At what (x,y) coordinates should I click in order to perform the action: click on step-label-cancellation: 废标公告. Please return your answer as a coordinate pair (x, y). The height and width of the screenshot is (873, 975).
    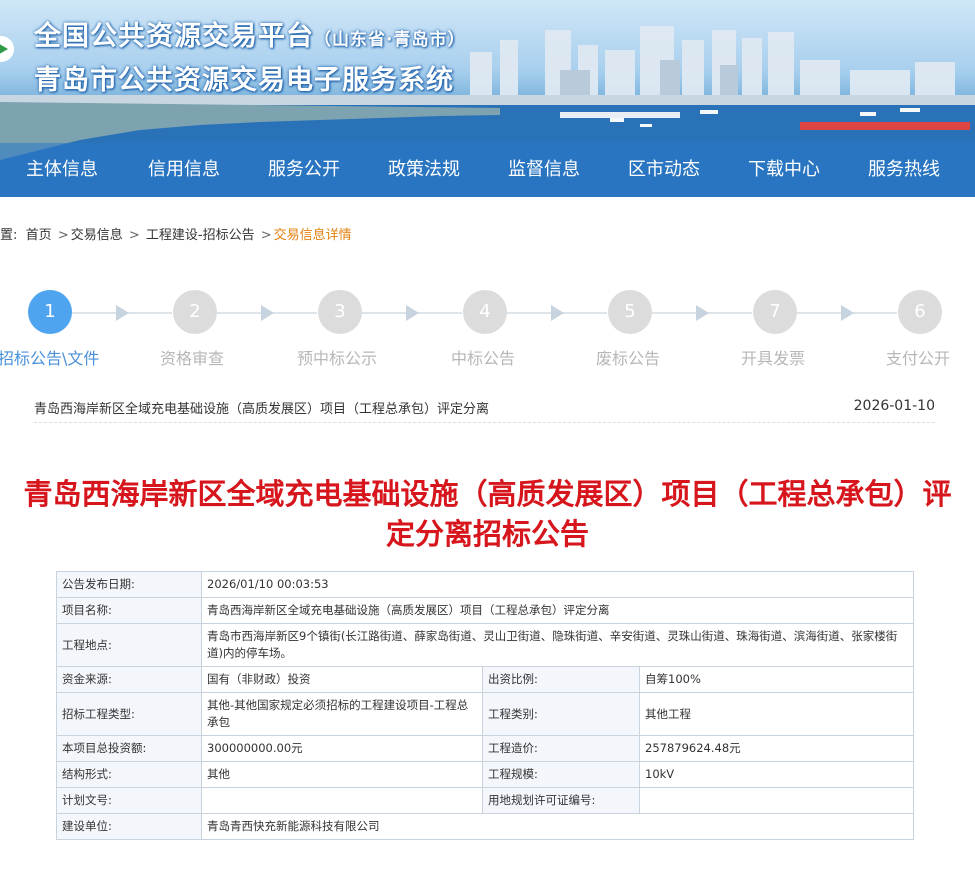
    Looking at the image, I should click on (628, 357).